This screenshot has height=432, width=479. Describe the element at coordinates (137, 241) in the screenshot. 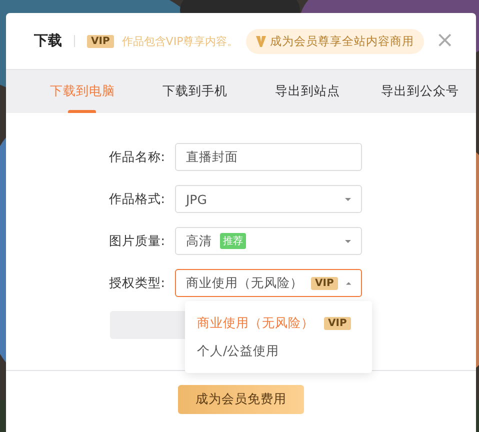

I see `field-label: 图片质量:` at that location.